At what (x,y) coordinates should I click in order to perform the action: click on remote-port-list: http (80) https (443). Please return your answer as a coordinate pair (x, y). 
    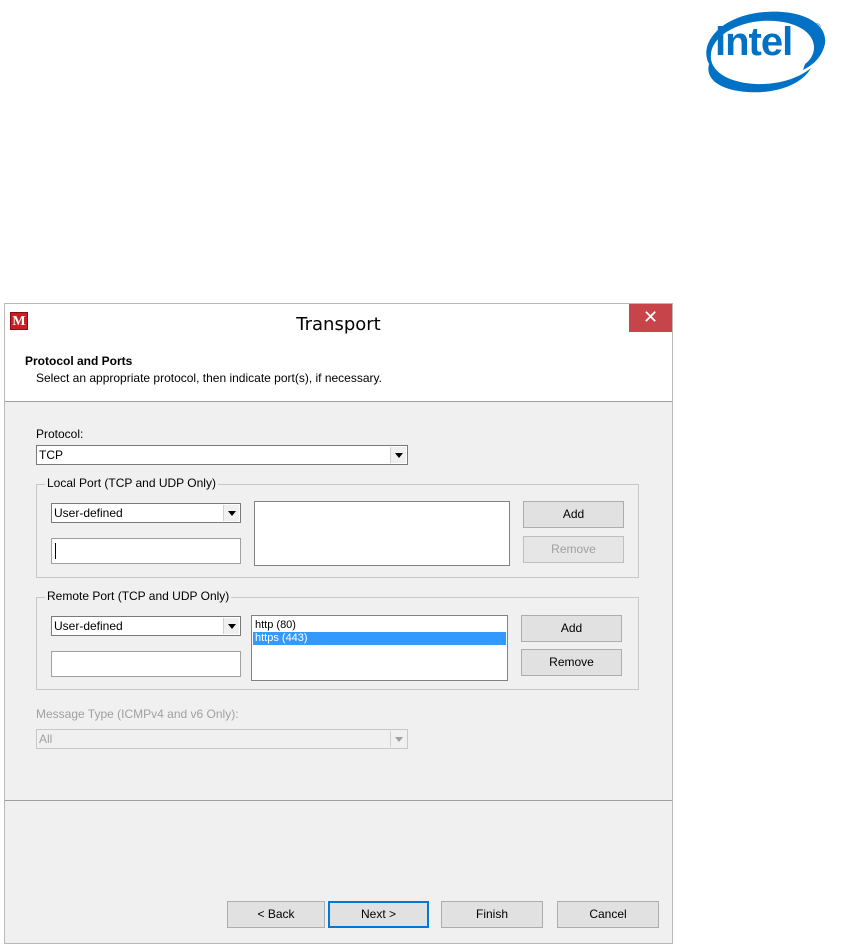
    Looking at the image, I should click on (379, 648).